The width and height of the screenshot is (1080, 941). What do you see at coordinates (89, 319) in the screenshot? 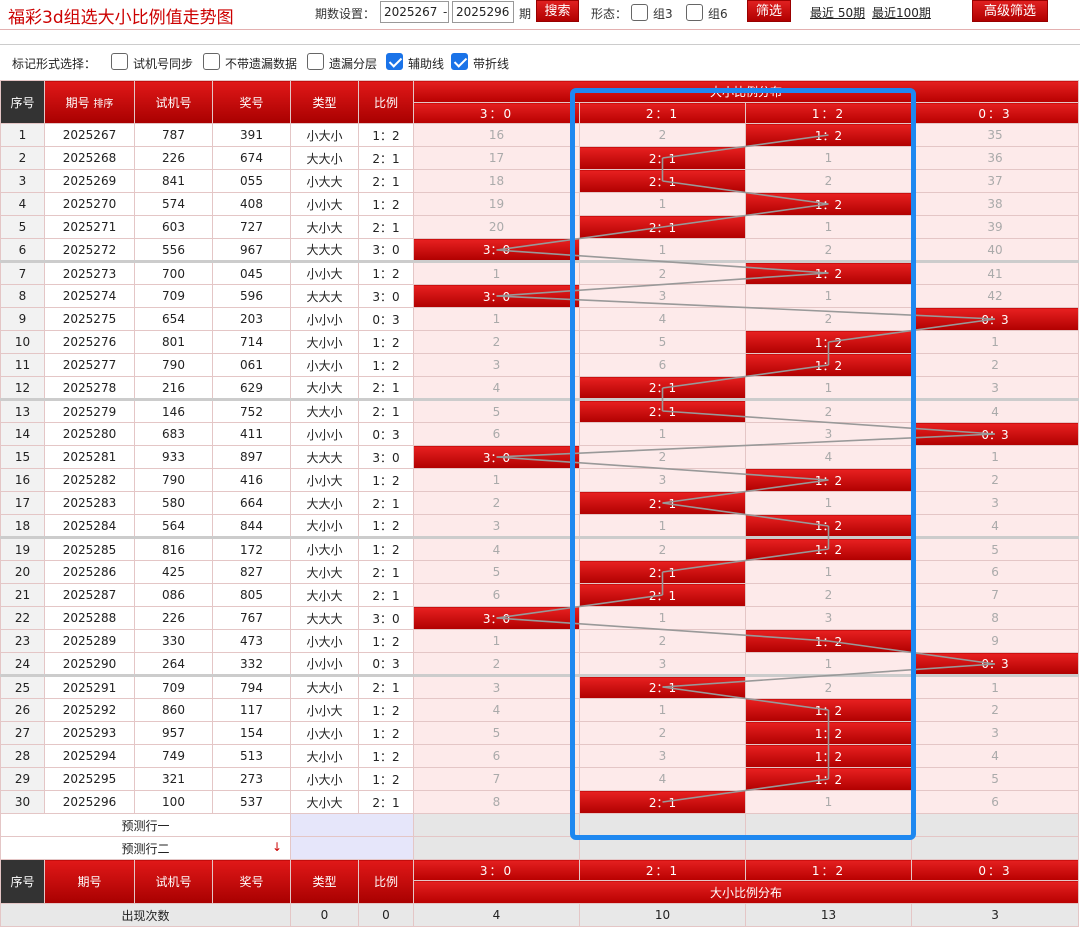
I see `cell-period: 2025275` at bounding box center [89, 319].